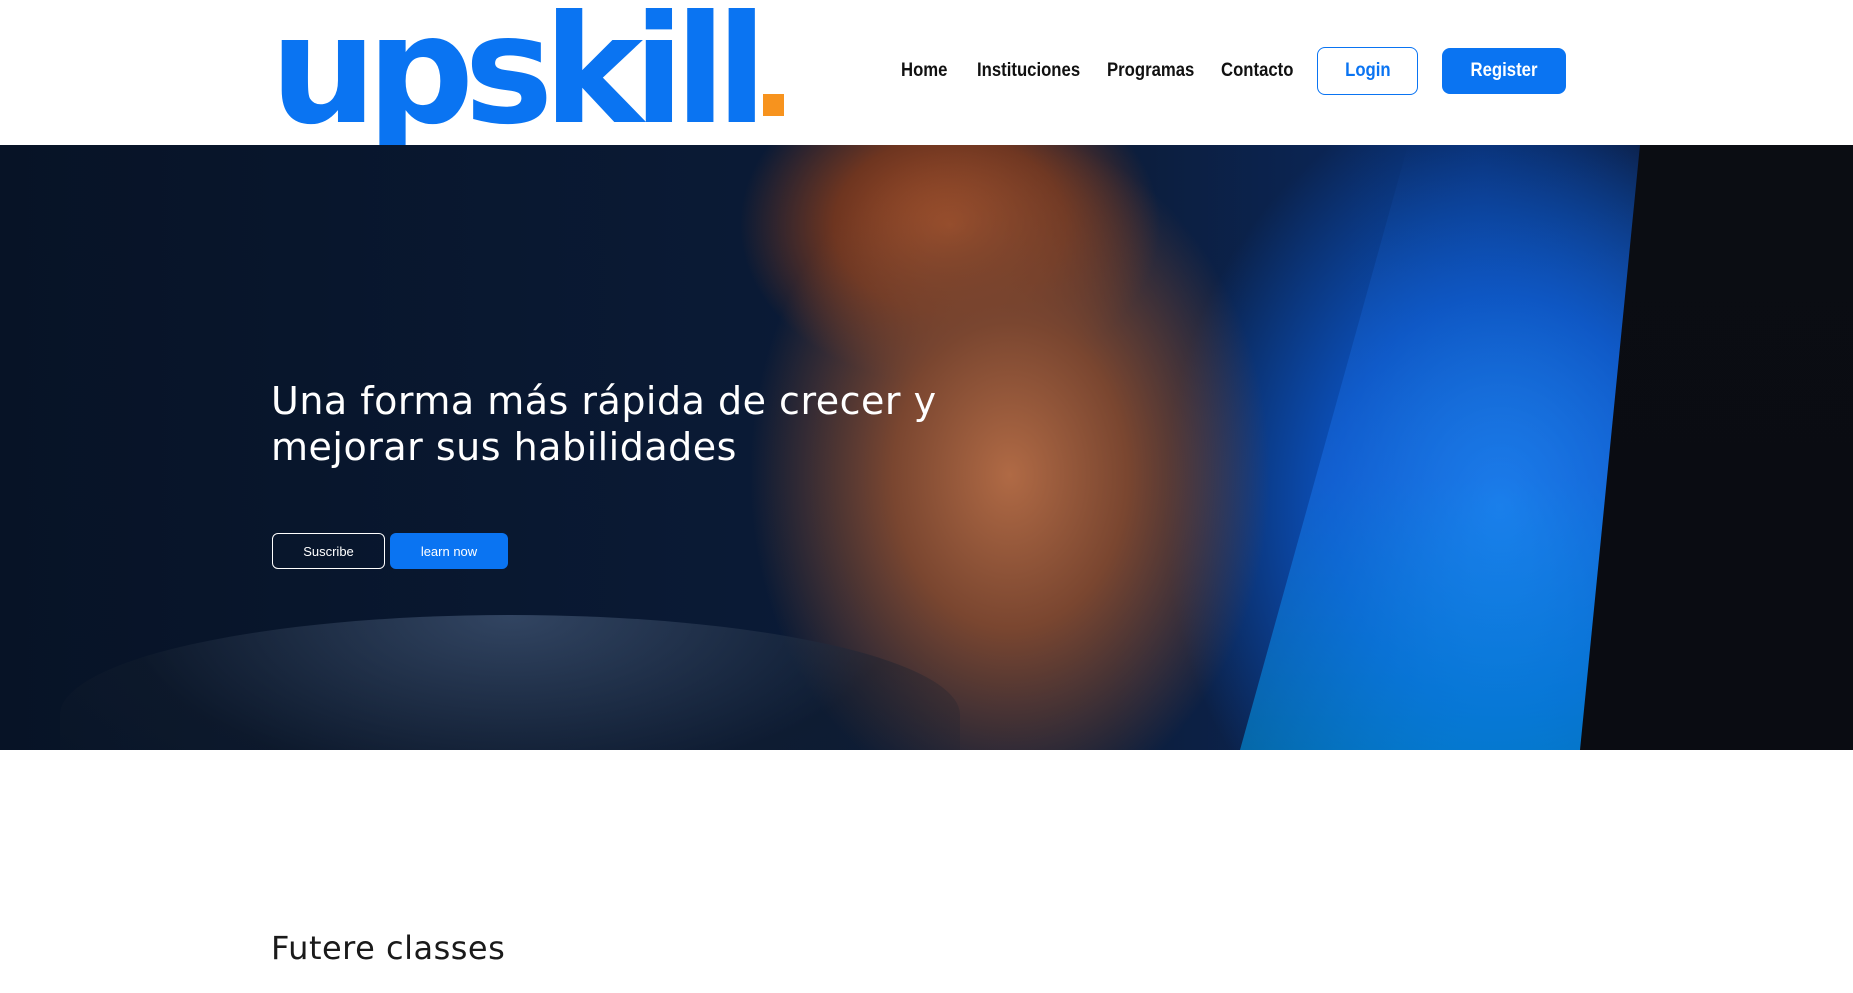 The height and width of the screenshot is (993, 1853). Describe the element at coordinates (924, 71) in the screenshot. I see `nav-home: Home` at that location.